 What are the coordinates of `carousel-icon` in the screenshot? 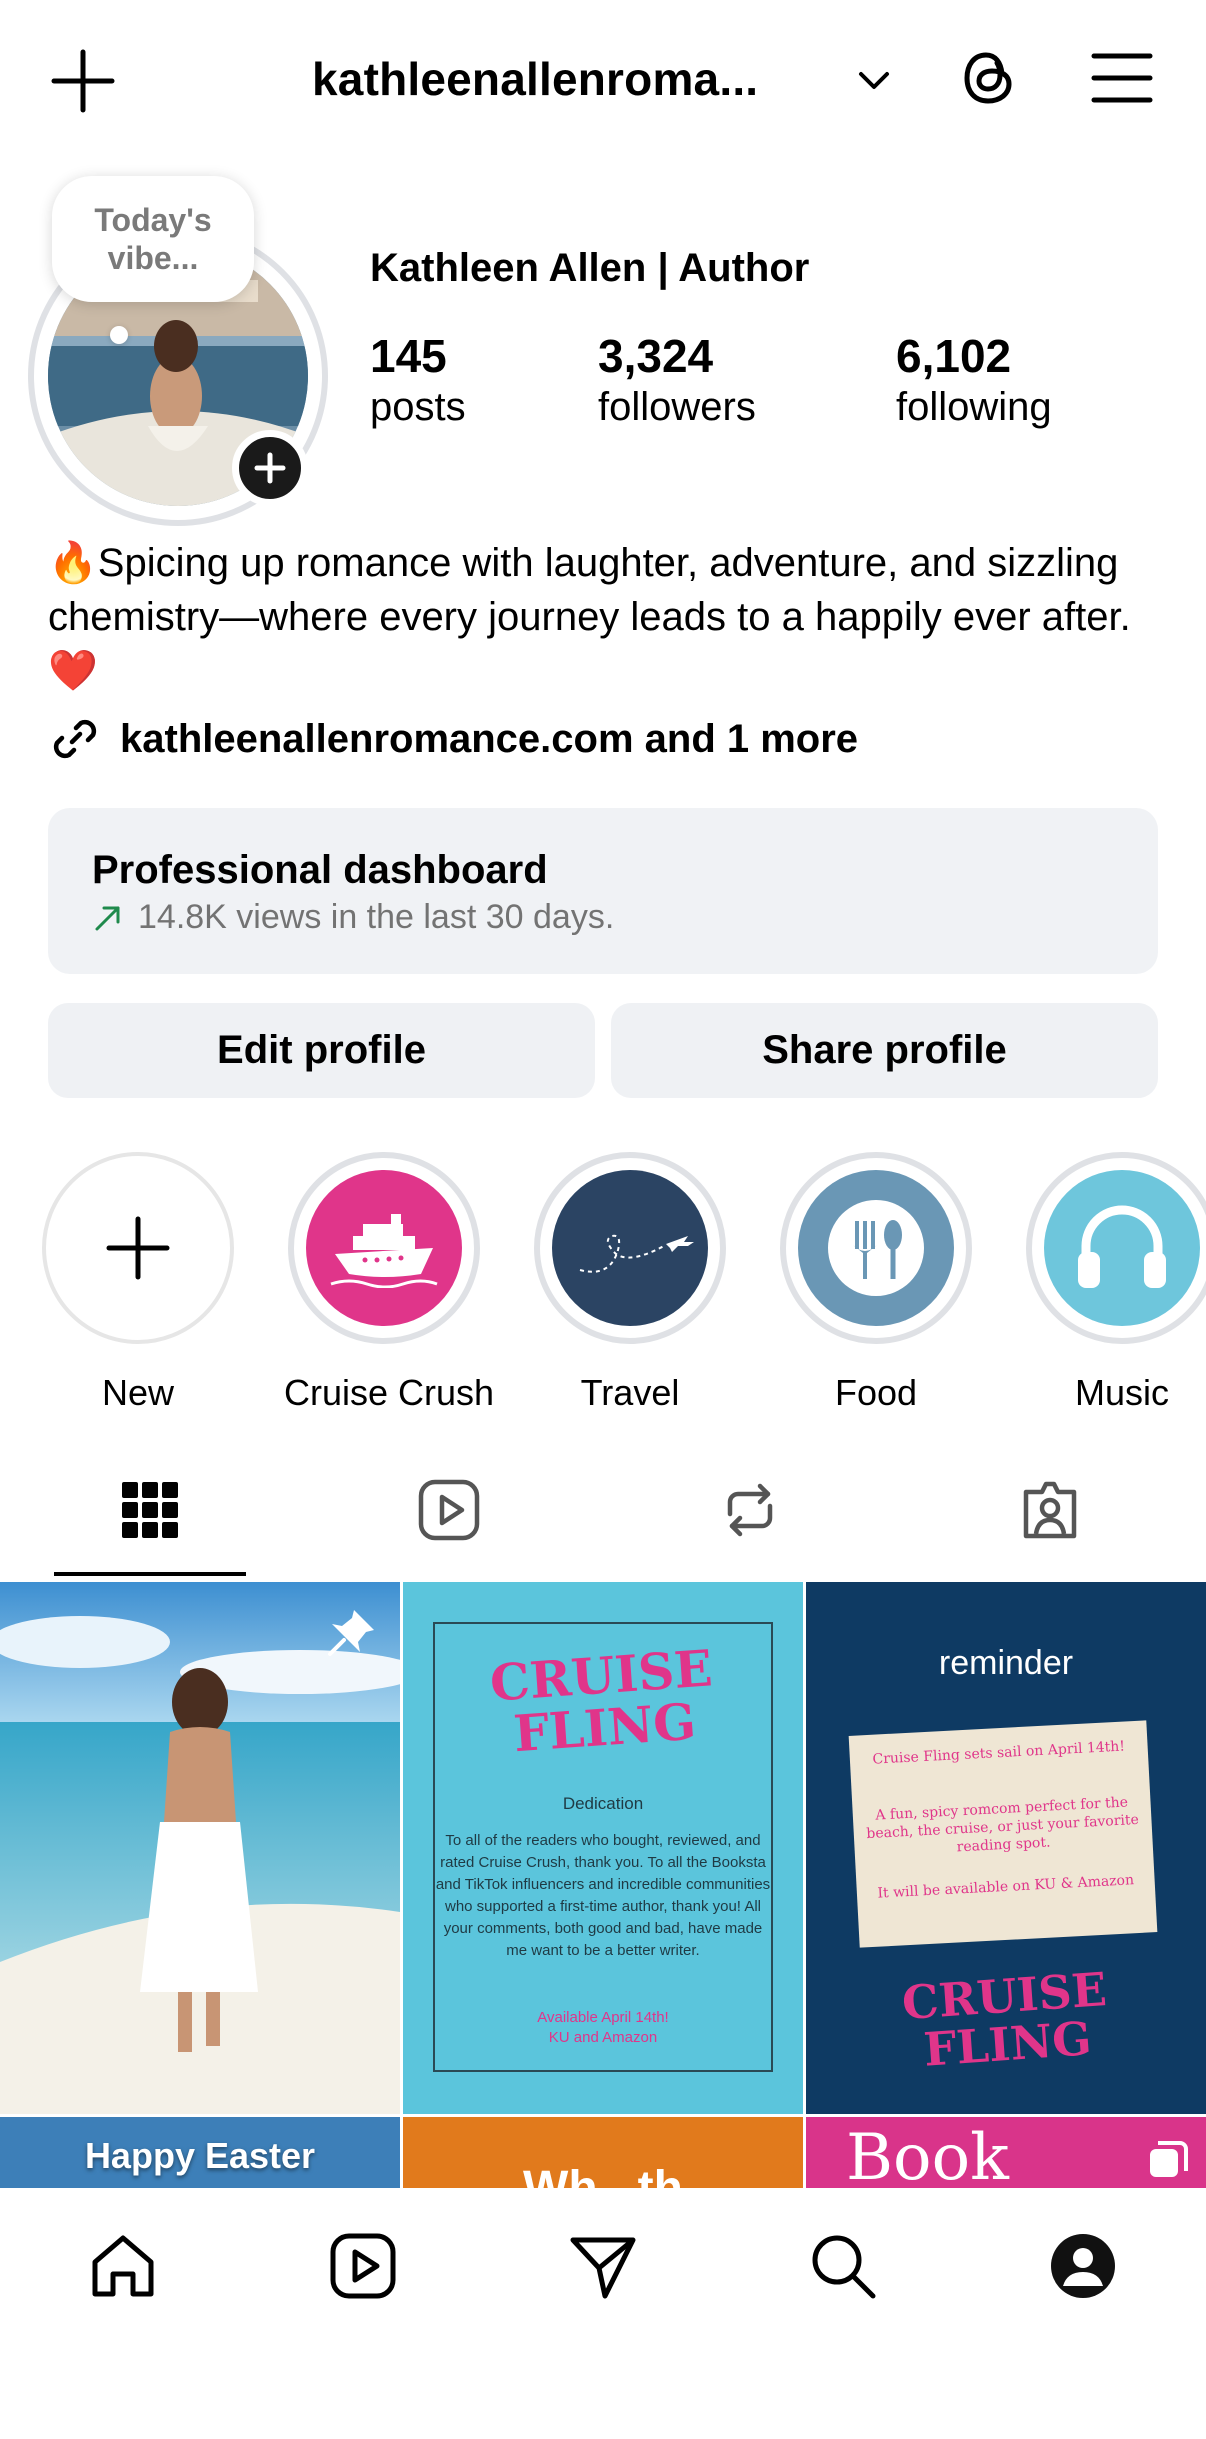 It's located at (1169, 2159).